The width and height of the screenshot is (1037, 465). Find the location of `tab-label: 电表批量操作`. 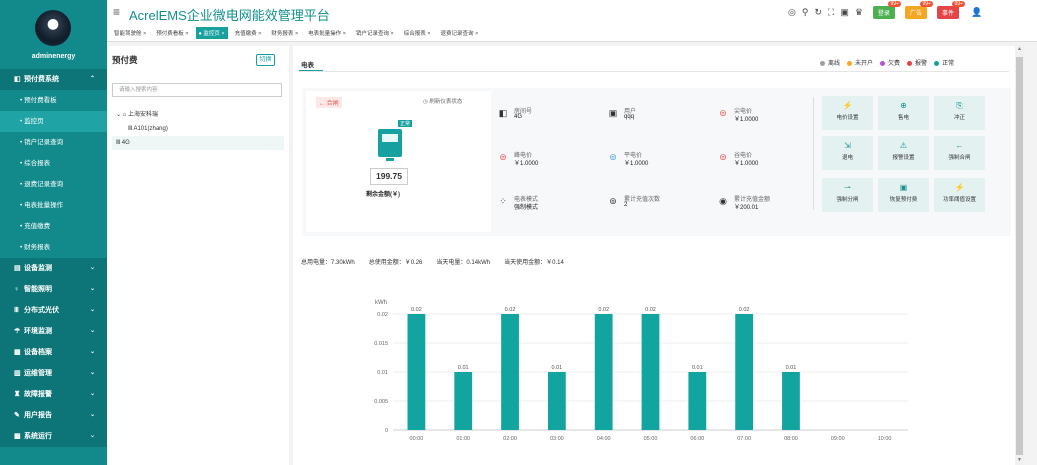

tab-label: 电表批量操作 is located at coordinates (325, 34).